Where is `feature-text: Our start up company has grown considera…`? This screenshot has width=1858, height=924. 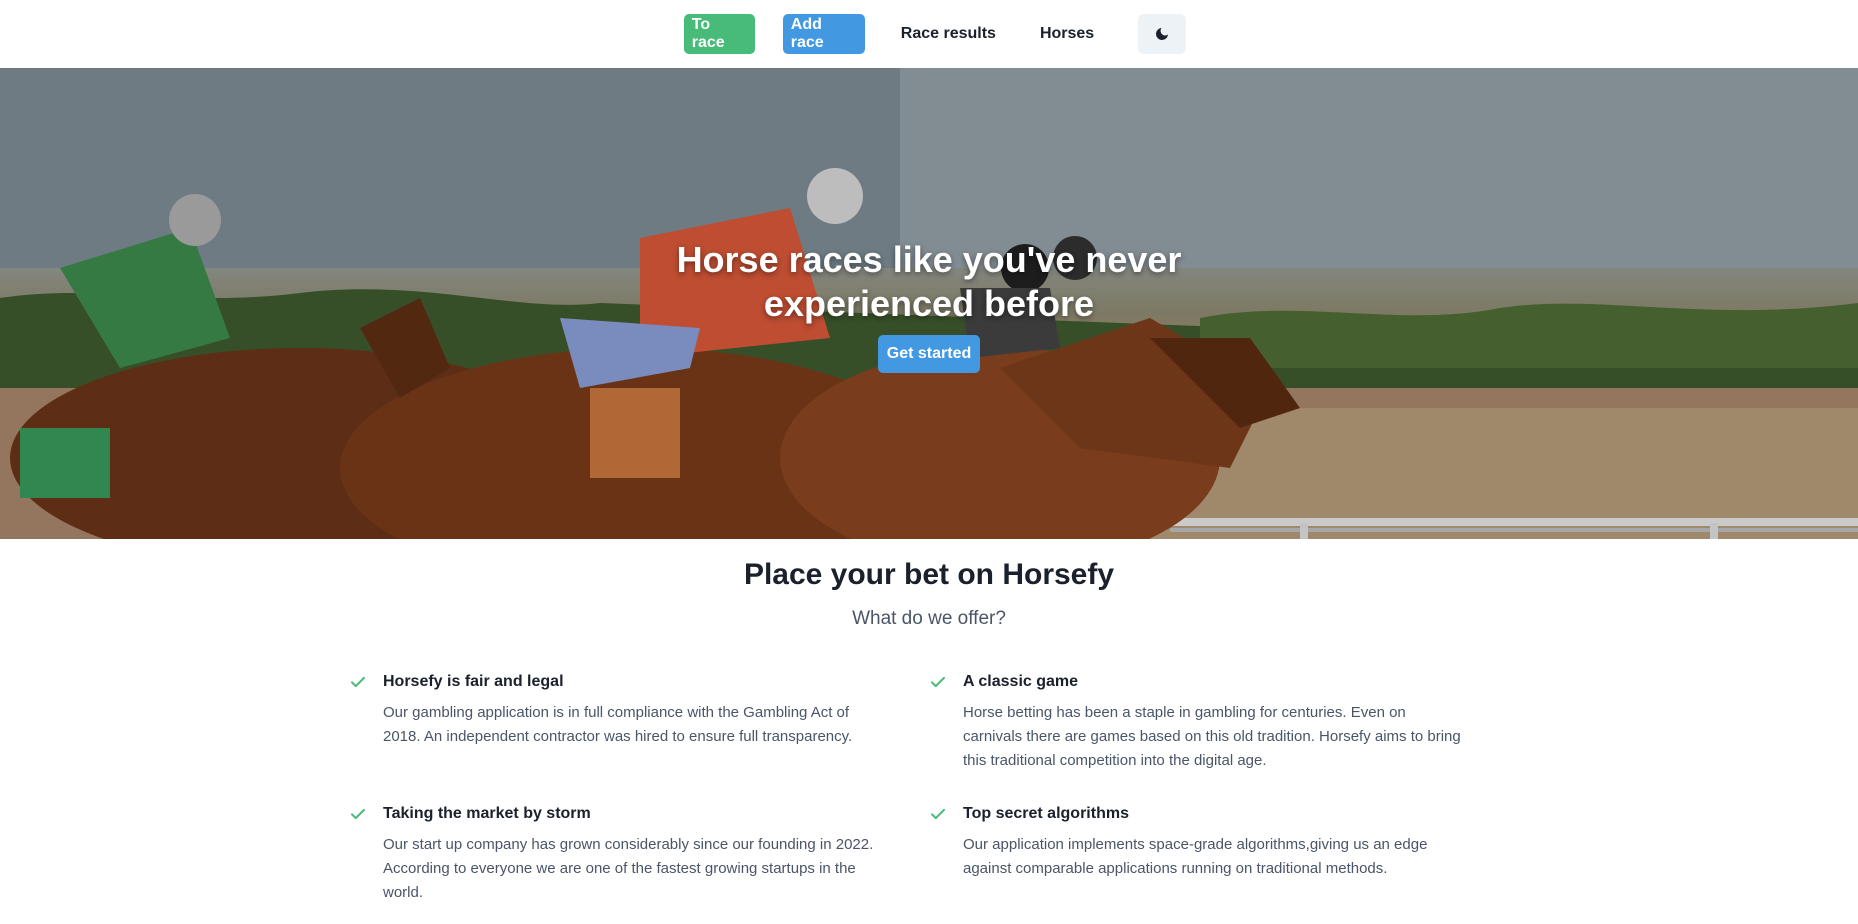 feature-text: Our start up company has grown considera… is located at coordinates (628, 868).